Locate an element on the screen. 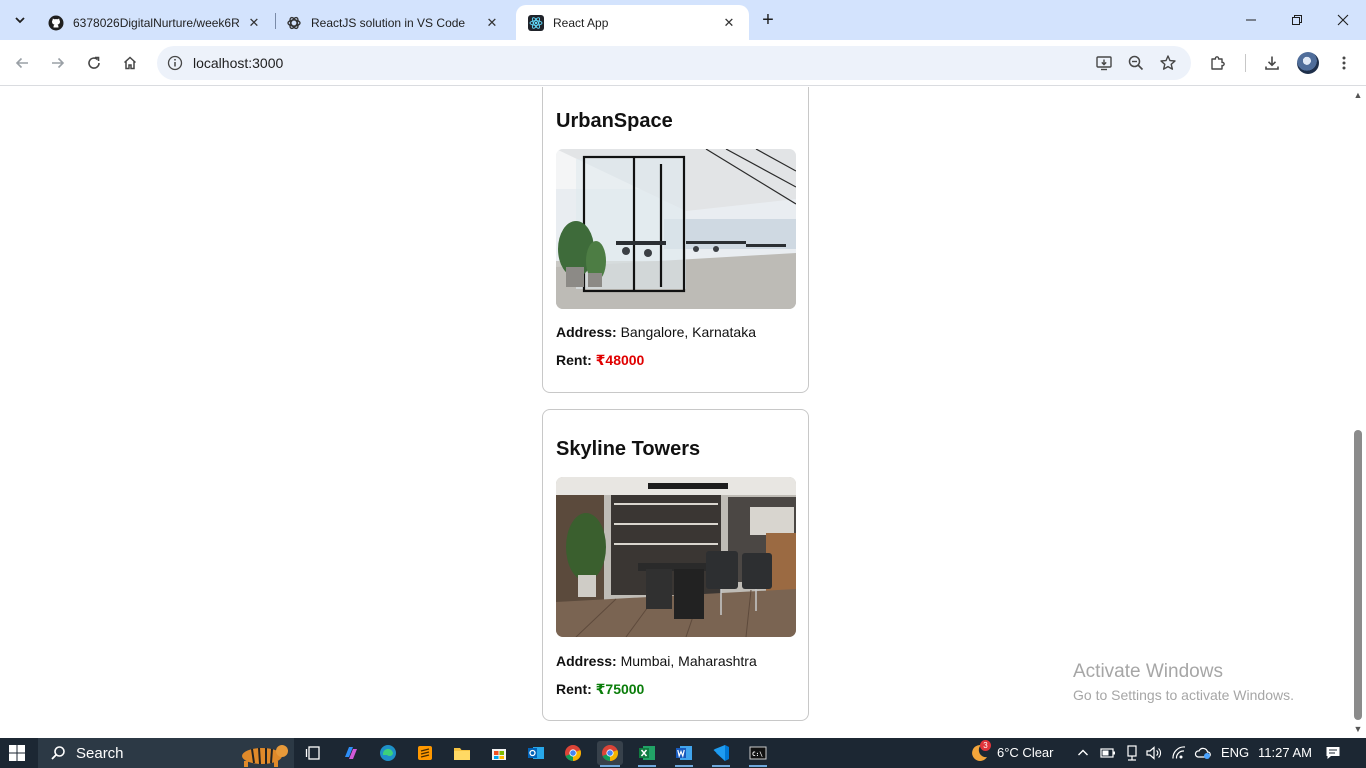  close-window-button is located at coordinates (1343, 20).